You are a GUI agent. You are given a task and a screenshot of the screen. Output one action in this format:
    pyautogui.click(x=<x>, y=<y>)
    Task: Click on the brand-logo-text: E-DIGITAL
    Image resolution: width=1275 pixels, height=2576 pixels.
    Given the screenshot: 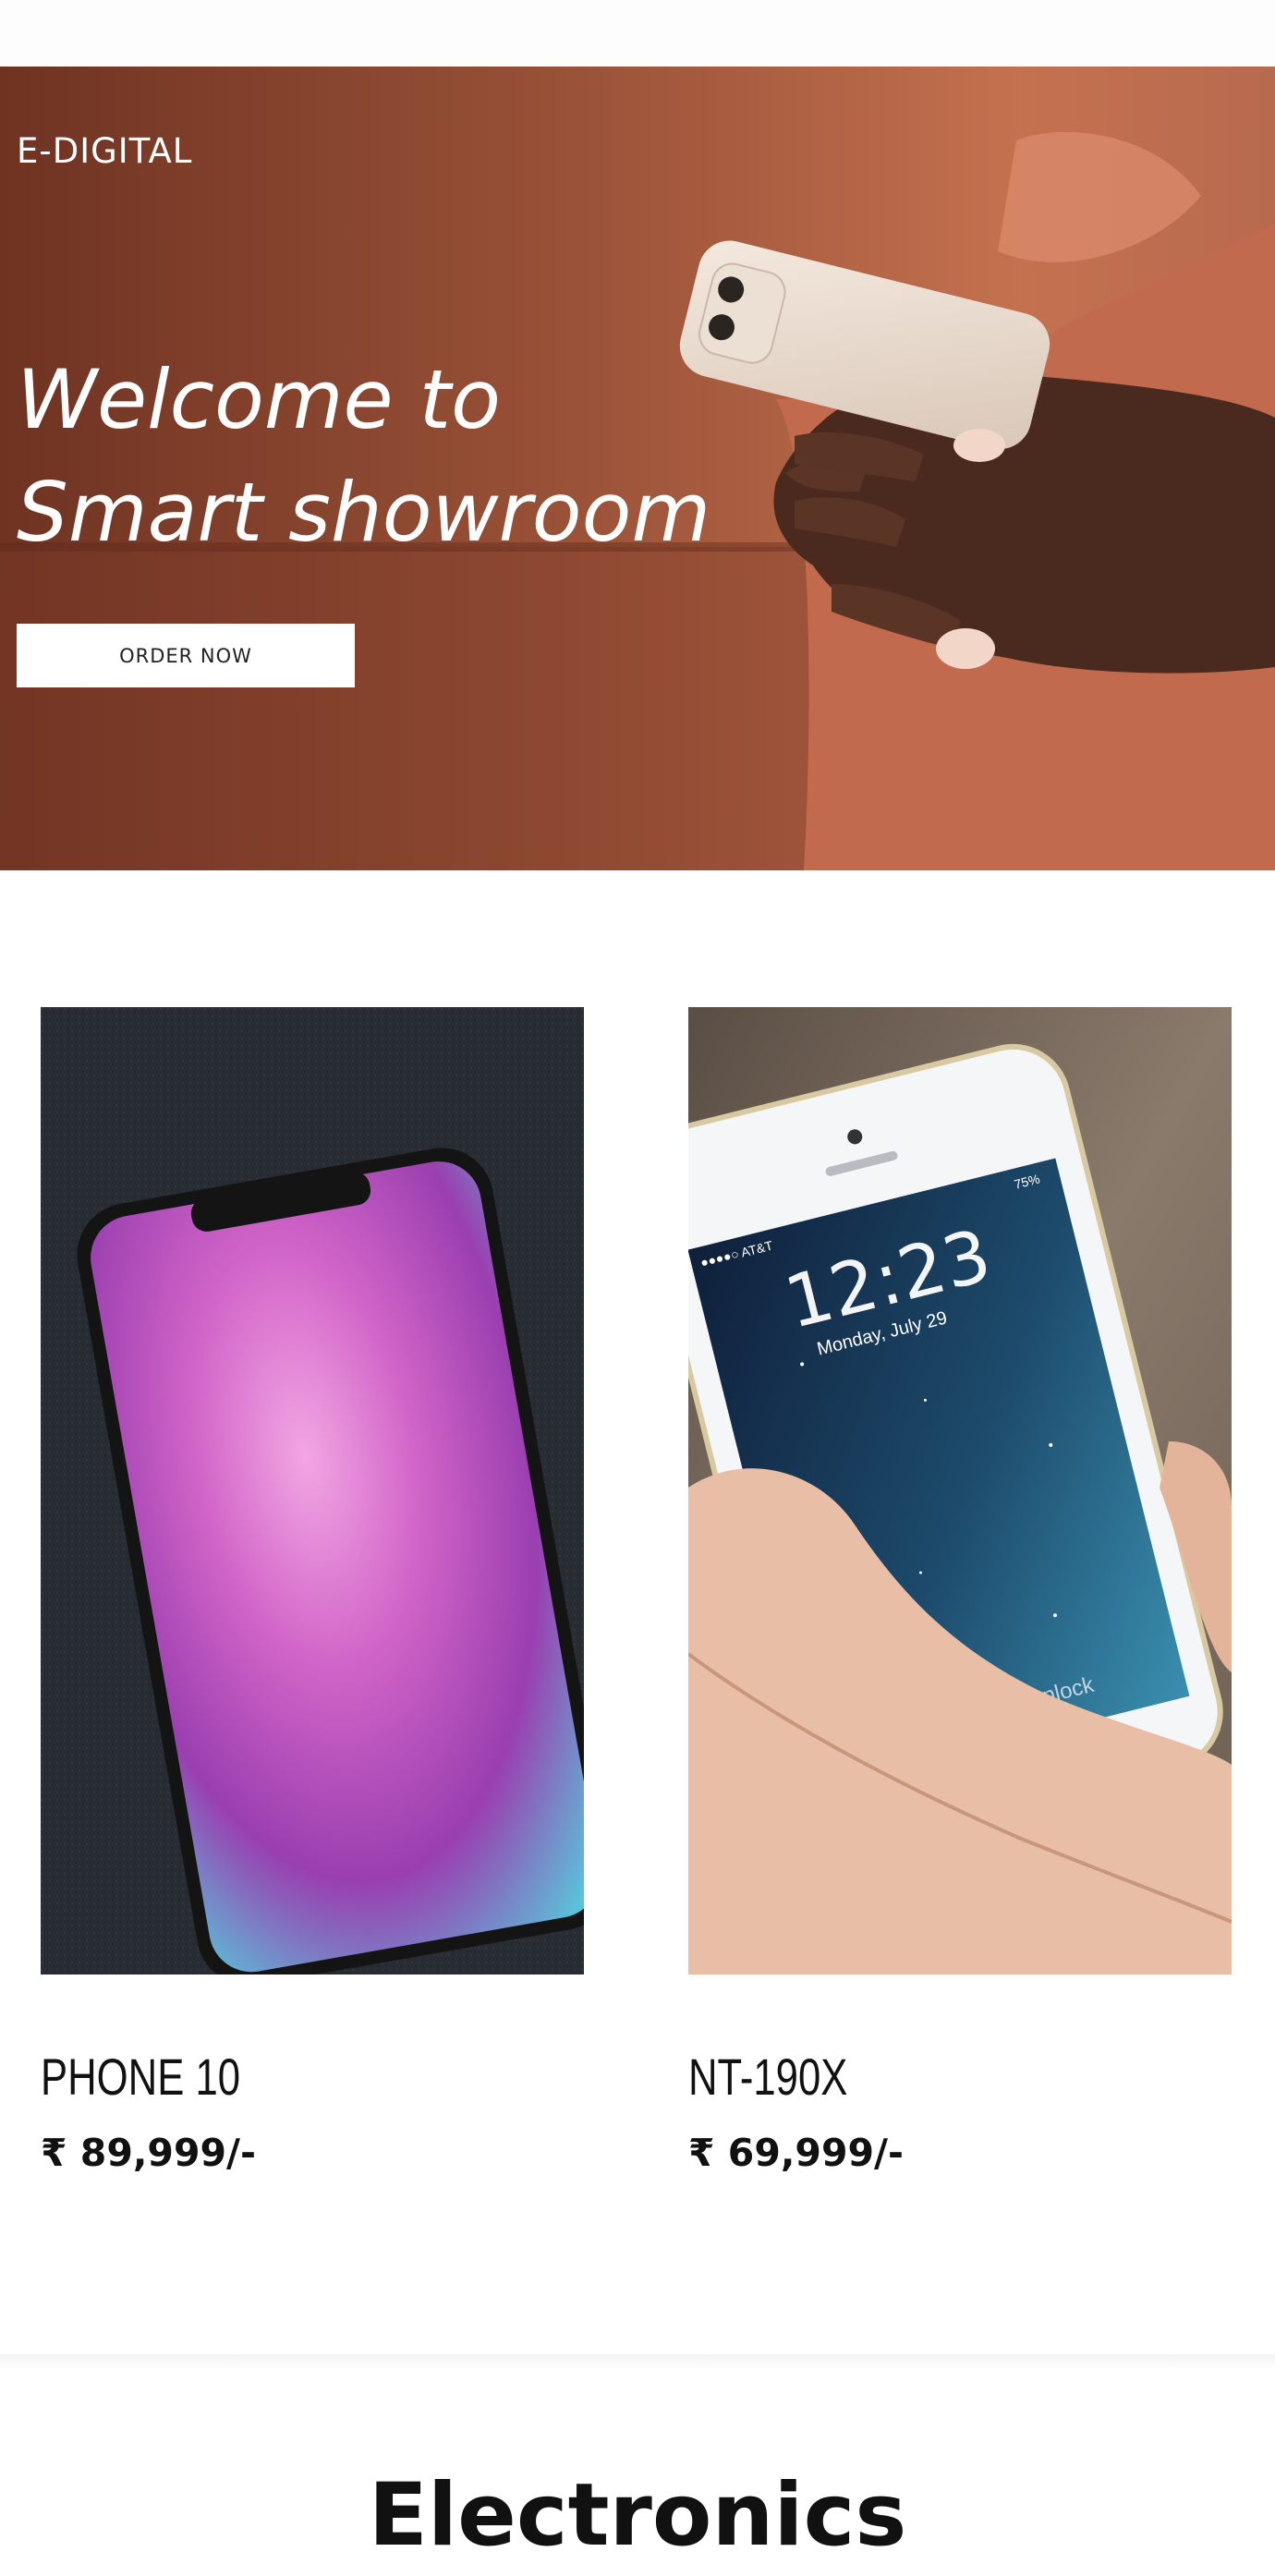 What is the action you would take?
    pyautogui.click(x=104, y=151)
    